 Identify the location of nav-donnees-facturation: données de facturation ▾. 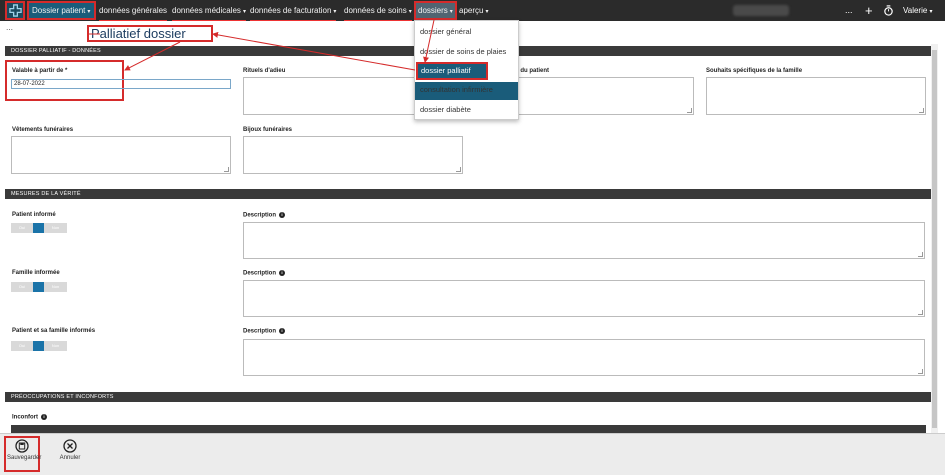
(293, 10).